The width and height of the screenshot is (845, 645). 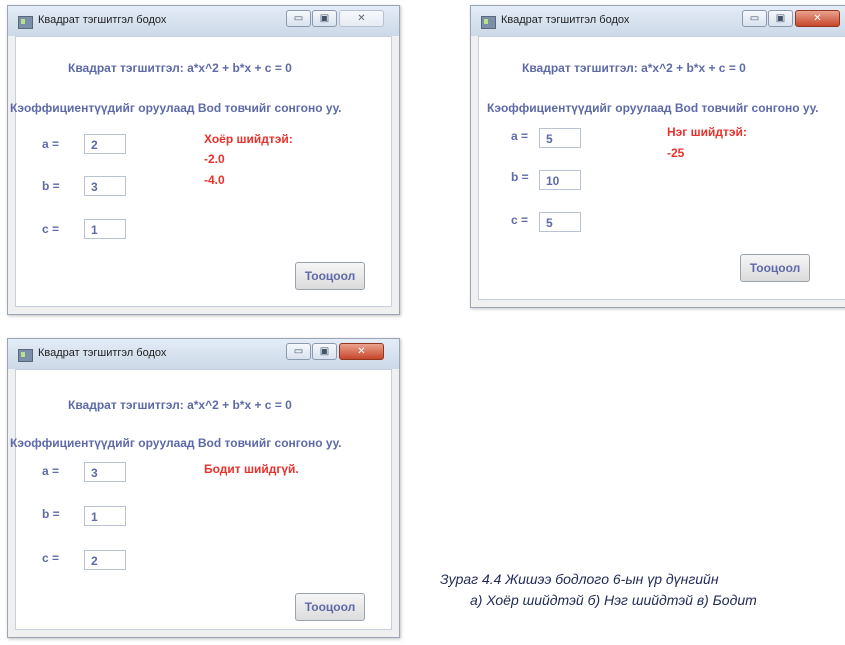 What do you see at coordinates (248, 139) in the screenshot?
I see `result-title: Хоёр шийдтэй:` at bounding box center [248, 139].